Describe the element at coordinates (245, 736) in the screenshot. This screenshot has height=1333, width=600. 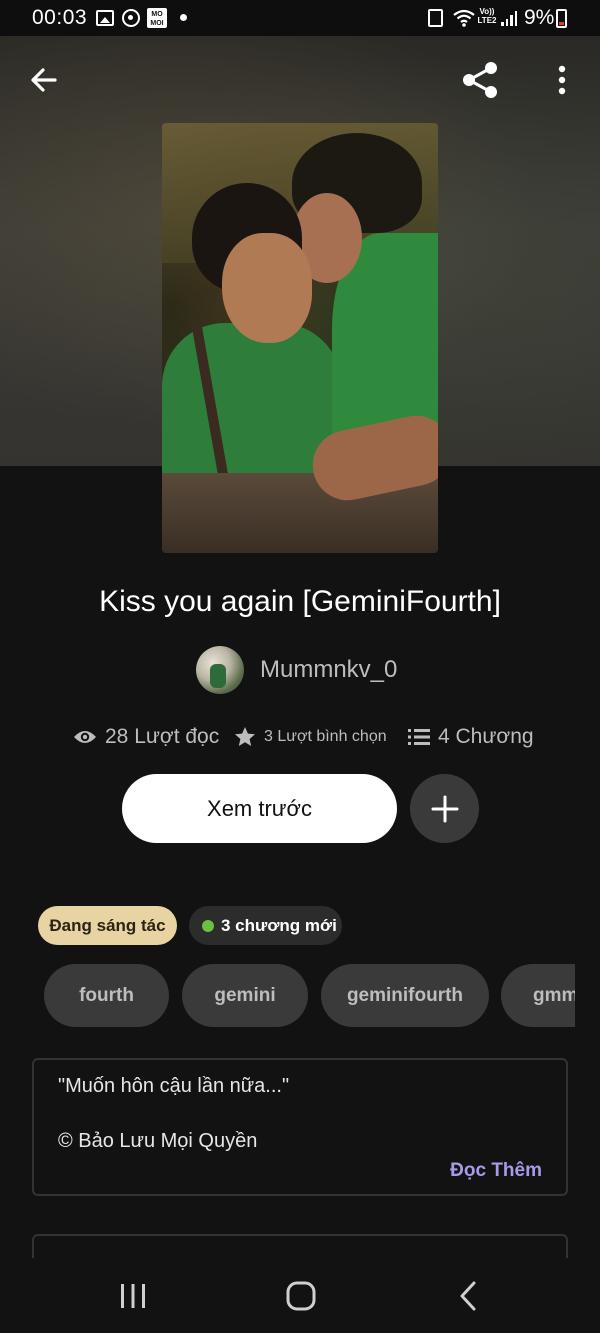
I see `star-icon` at that location.